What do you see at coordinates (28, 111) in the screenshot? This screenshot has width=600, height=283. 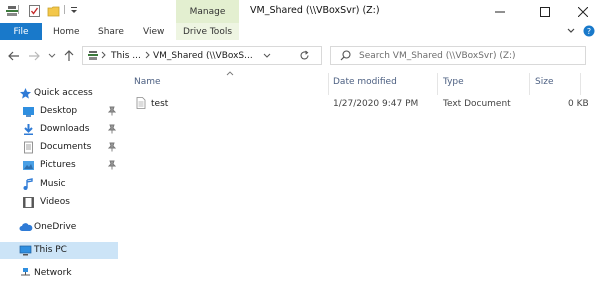 I see `desktop-folder-icon` at bounding box center [28, 111].